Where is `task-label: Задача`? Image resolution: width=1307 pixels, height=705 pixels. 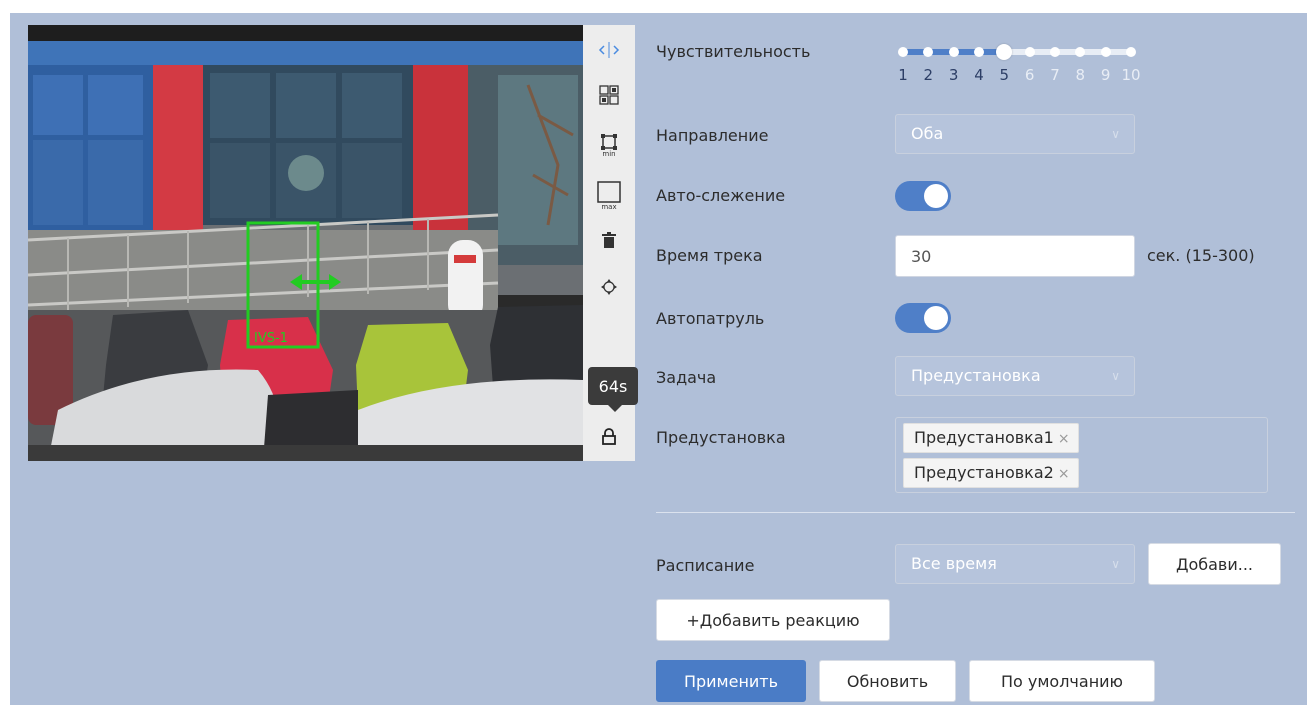
task-label: Задача is located at coordinates (686, 377).